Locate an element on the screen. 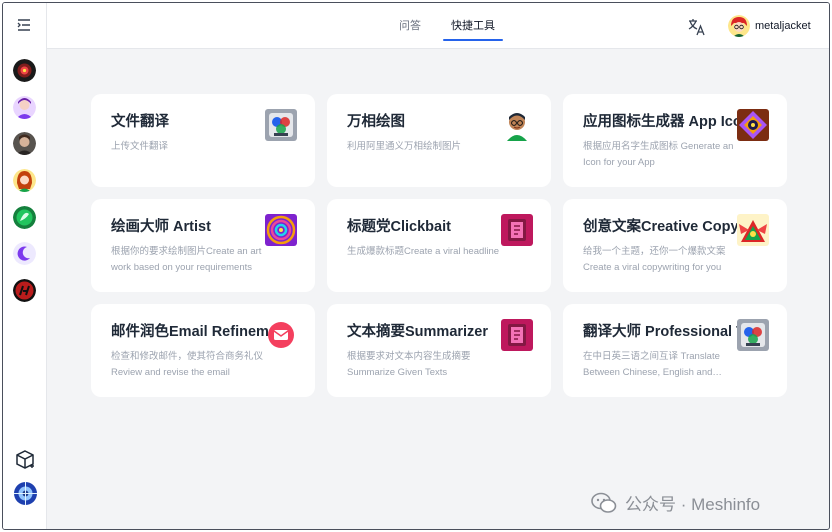 This screenshot has width=832, height=532. tool-card-wanxiang-drawing: 万相绘图 利用阿里通义万相绘制图片 is located at coordinates (439, 140).